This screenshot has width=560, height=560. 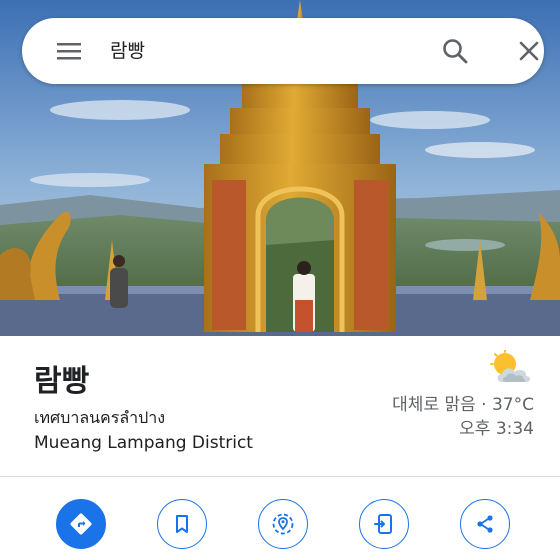 What do you see at coordinates (283, 51) in the screenshot?
I see `search-bar: 람빵` at bounding box center [283, 51].